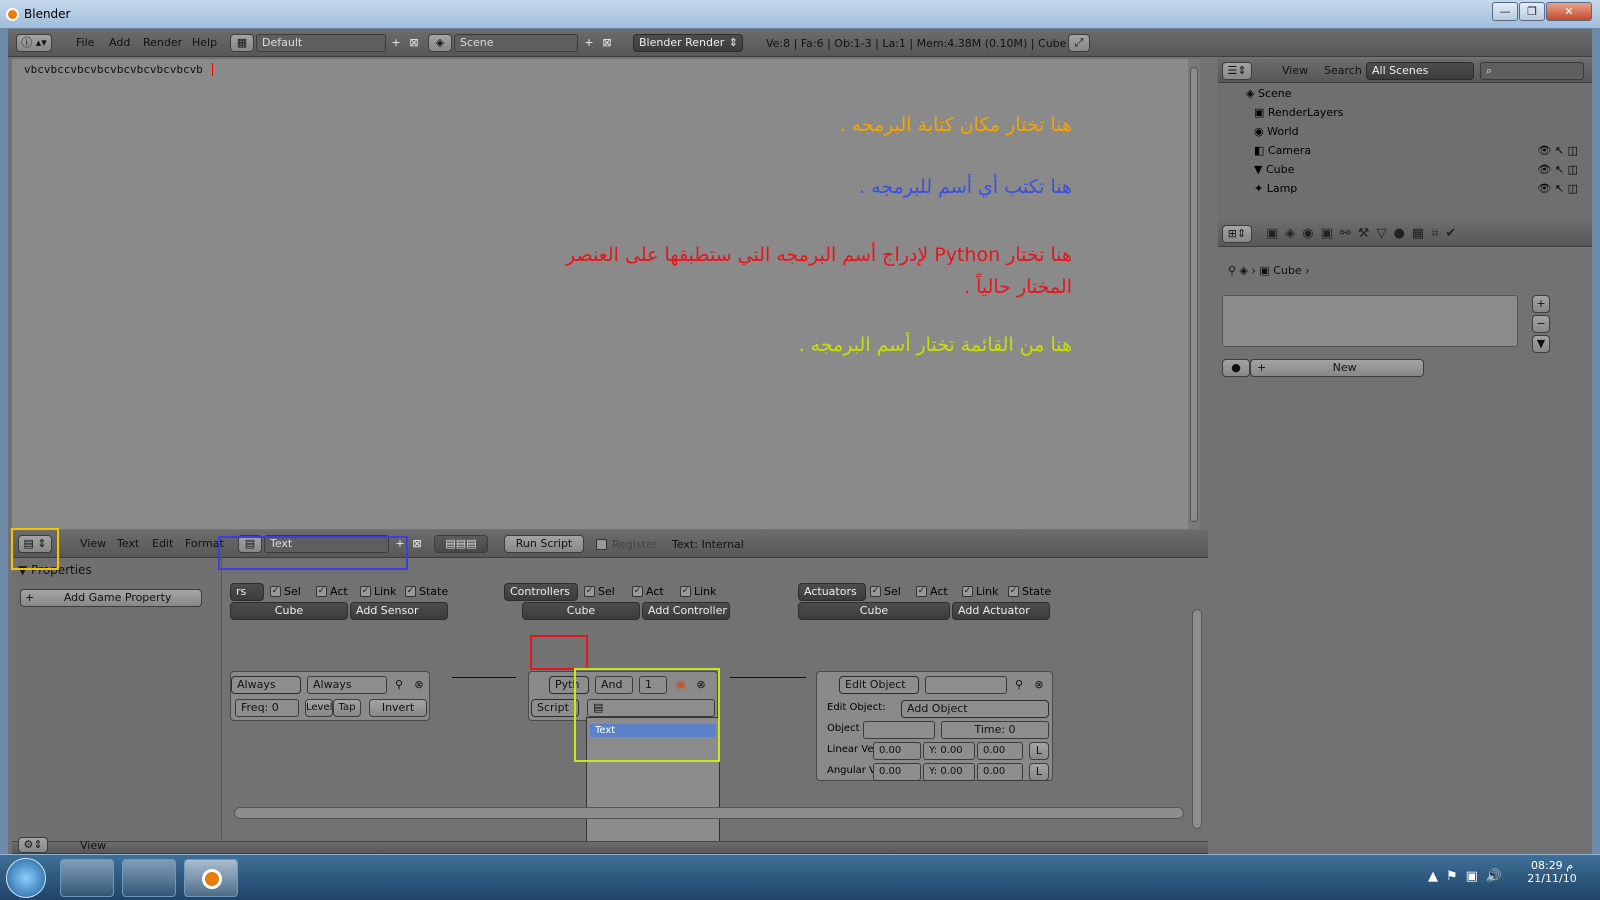 The width and height of the screenshot is (1600, 900). Describe the element at coordinates (162, 543) in the screenshot. I see `menu-edit: Edit` at that location.